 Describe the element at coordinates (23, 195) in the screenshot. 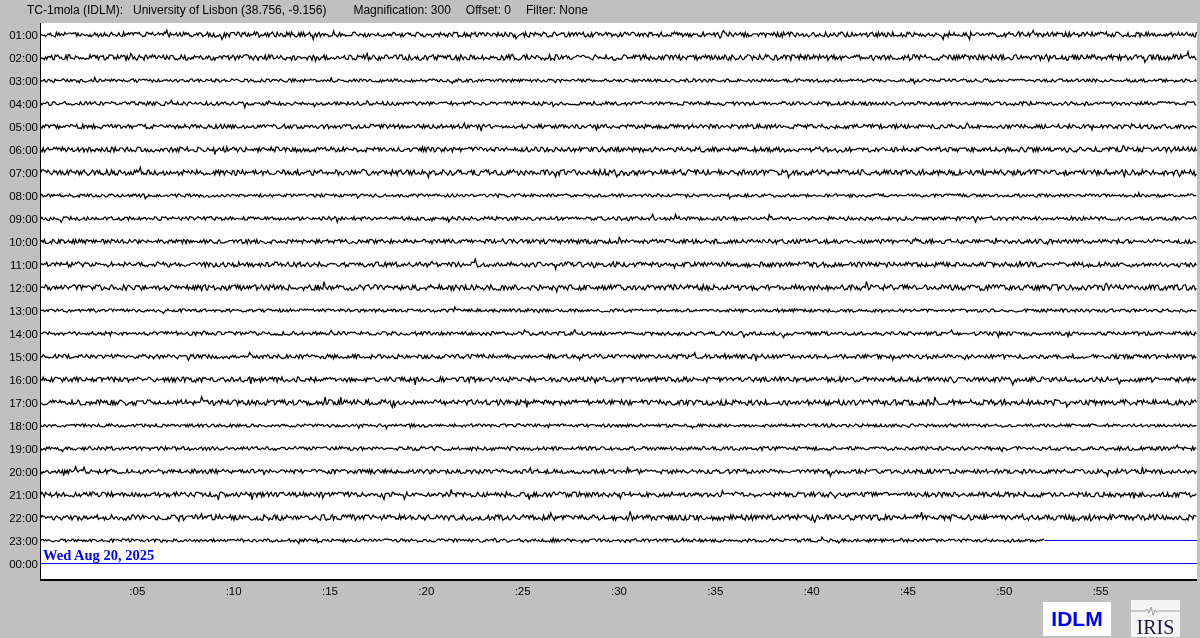

I see `hour-label: 08:00` at that location.